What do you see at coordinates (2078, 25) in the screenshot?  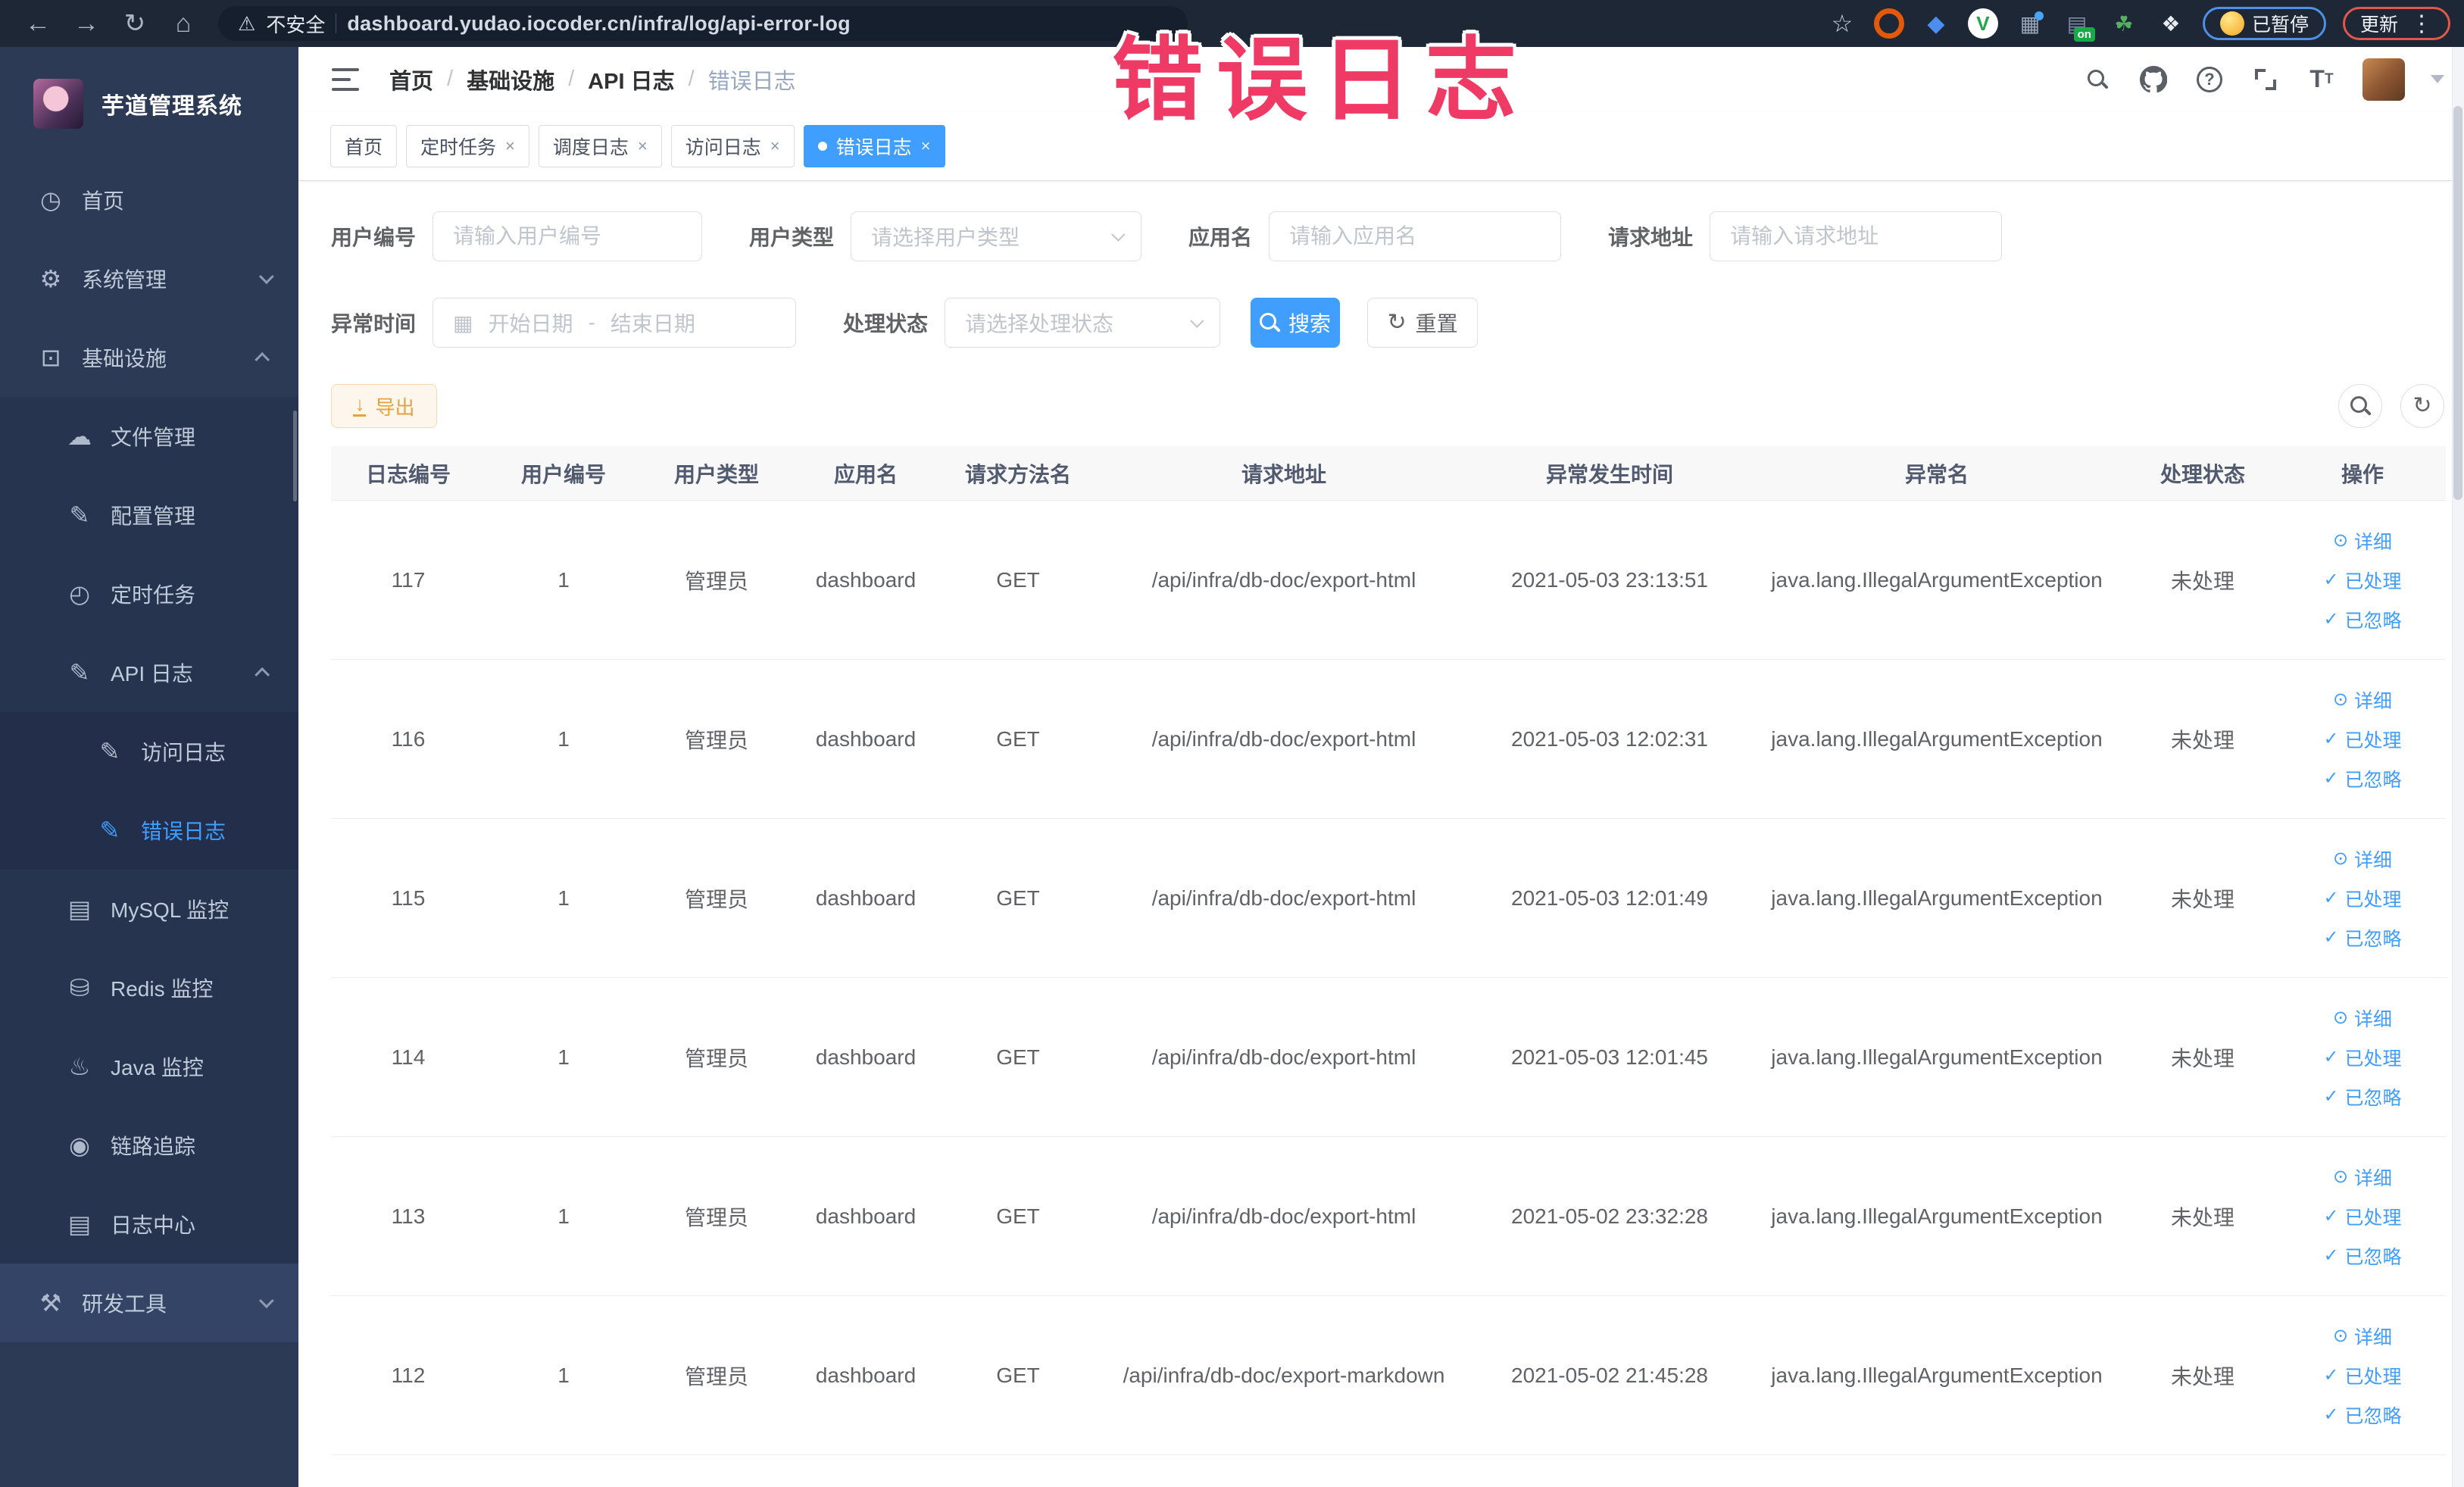 I see `extension-on-badge-icon: ▤` at bounding box center [2078, 25].